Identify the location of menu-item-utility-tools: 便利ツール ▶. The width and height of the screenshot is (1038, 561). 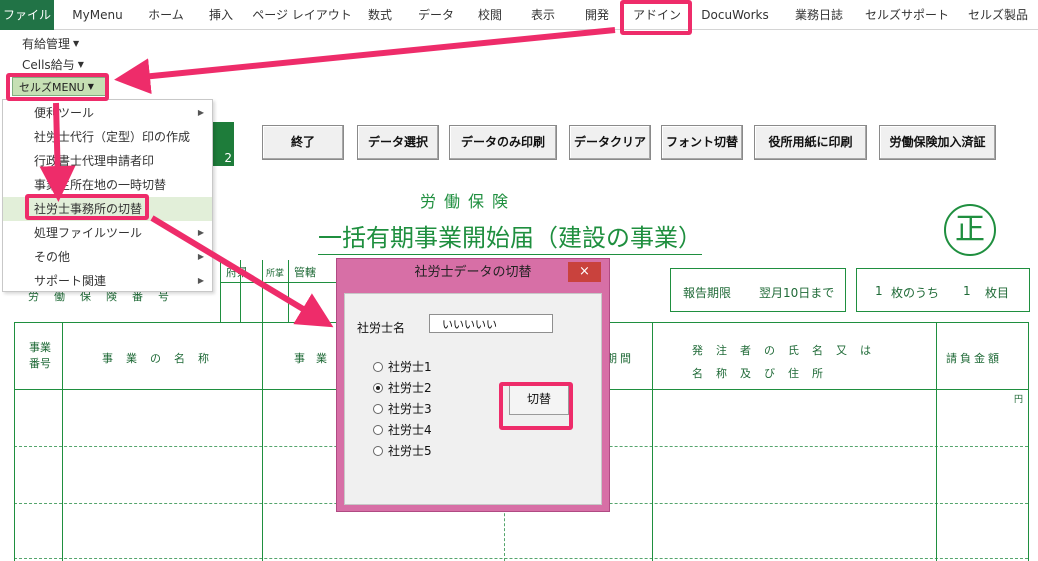
(107, 113).